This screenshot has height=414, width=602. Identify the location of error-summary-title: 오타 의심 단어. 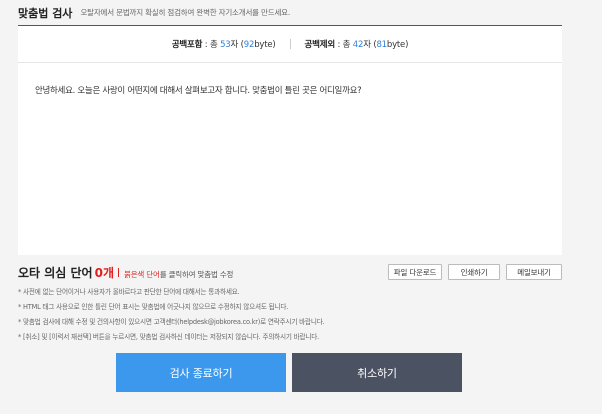
(55, 273).